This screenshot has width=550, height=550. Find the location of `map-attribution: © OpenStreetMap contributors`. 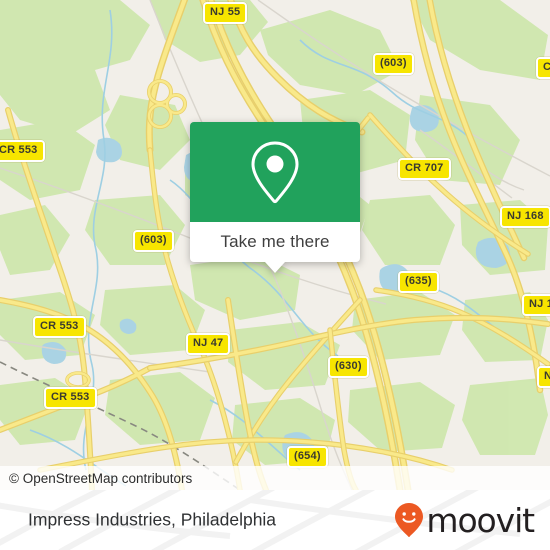

map-attribution: © OpenStreetMap contributors is located at coordinates (275, 478).